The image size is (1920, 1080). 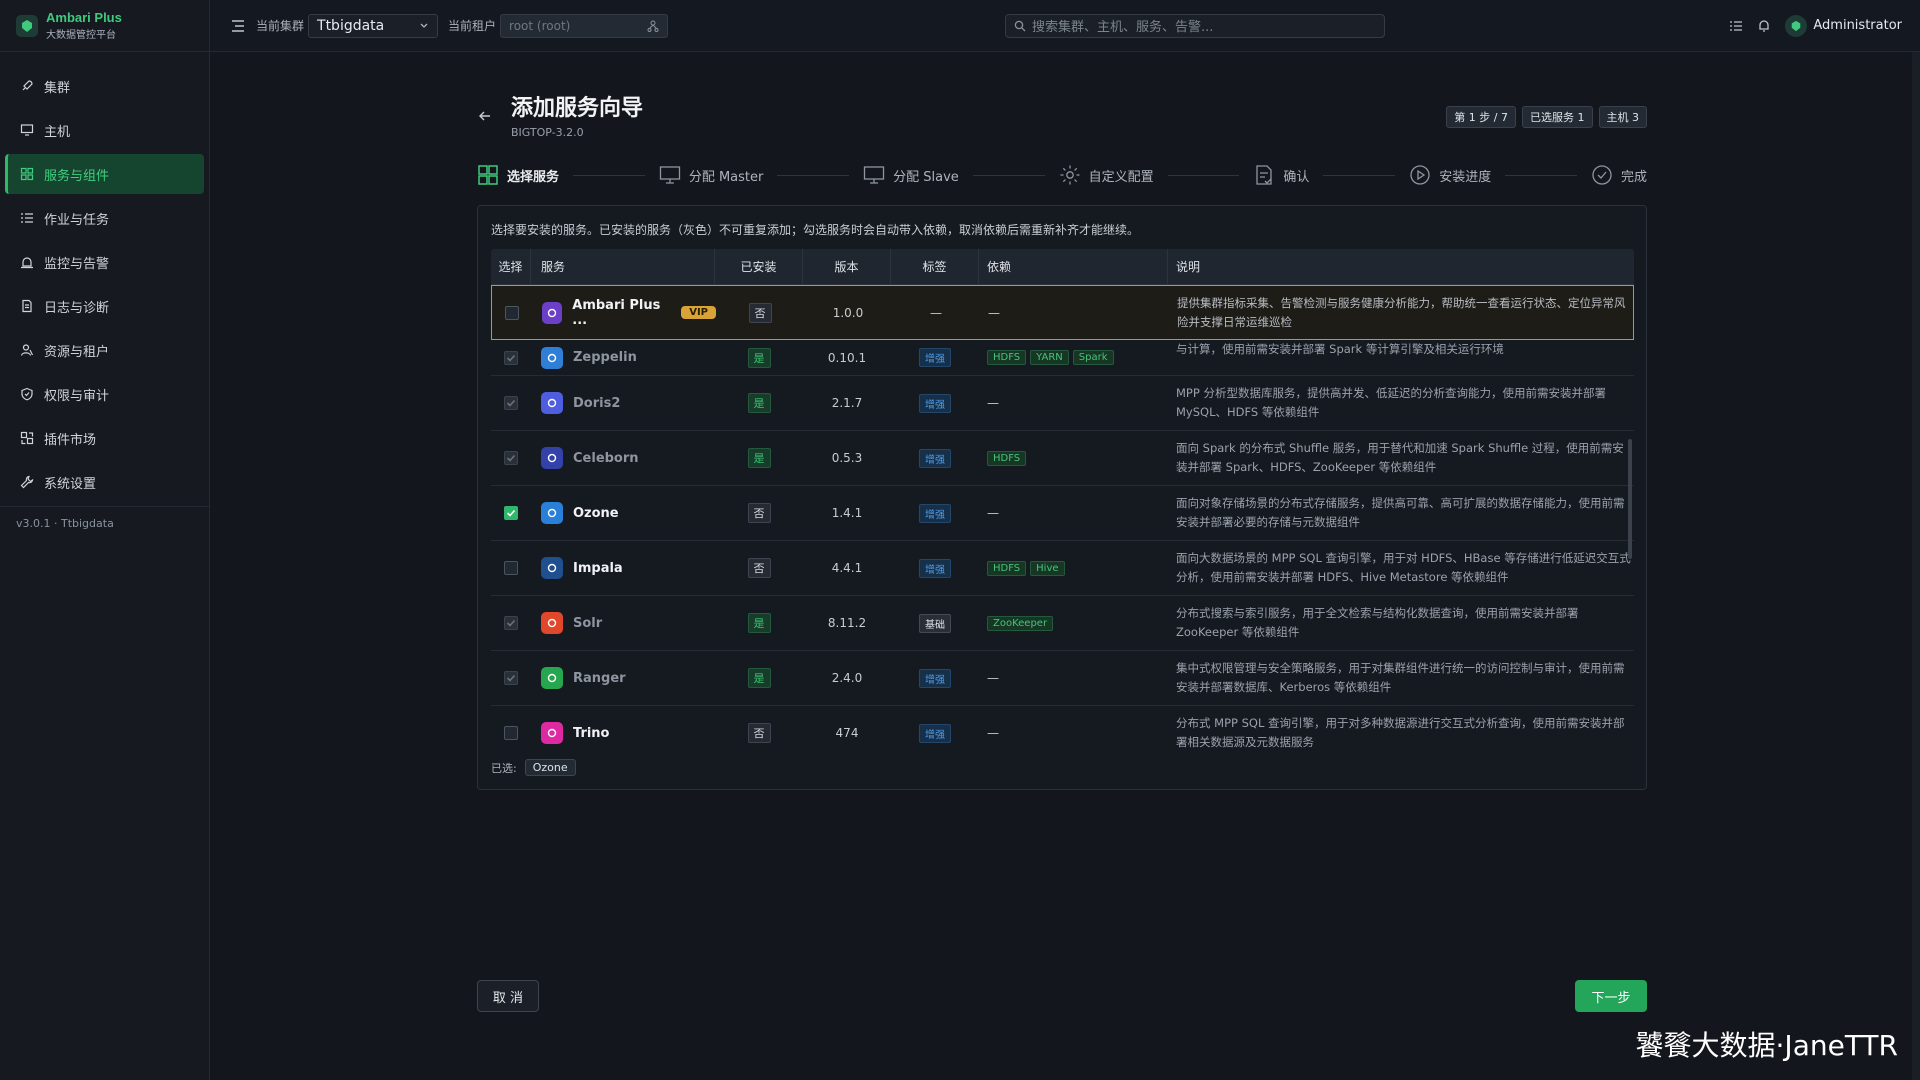 I want to click on sidebar-item-0: 集群, so click(x=104, y=86).